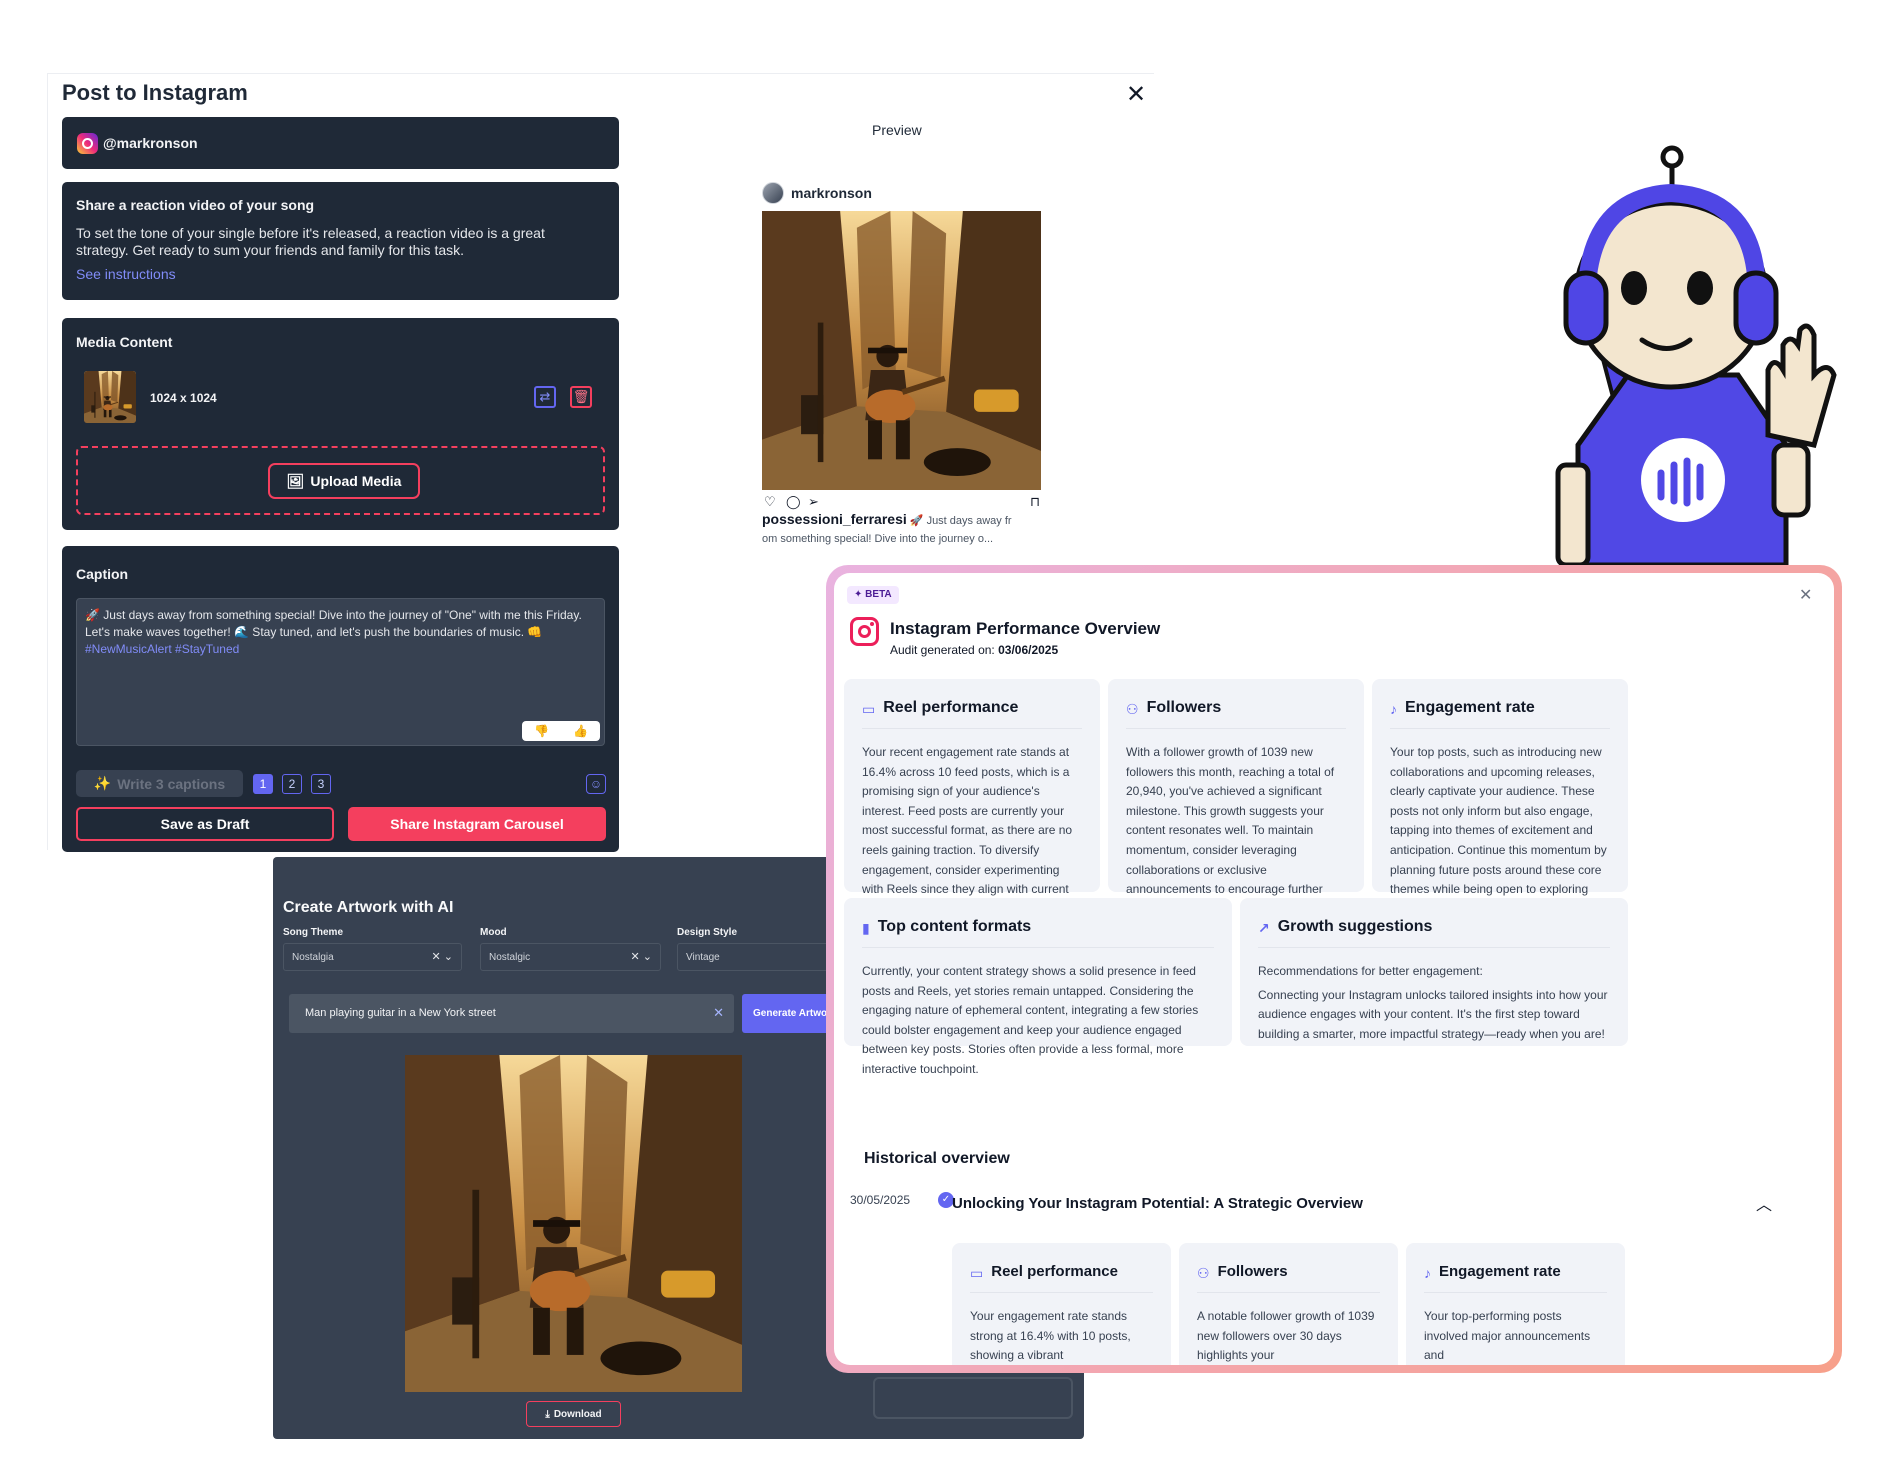 This screenshot has width=1888, height=1477. What do you see at coordinates (573, 1223) in the screenshot?
I see `generated-artwork-image` at bounding box center [573, 1223].